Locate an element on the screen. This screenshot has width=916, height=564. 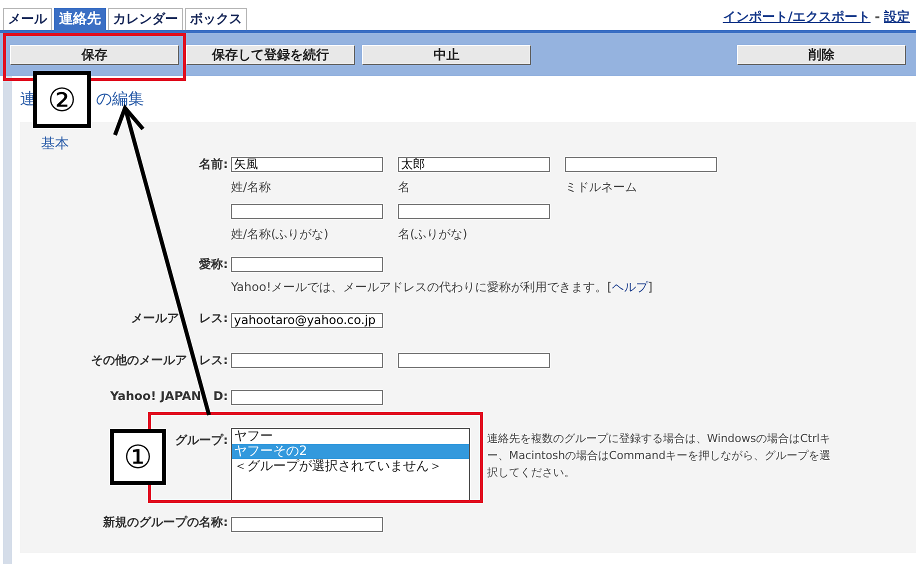
field-caption: 姓/名称(ふりがな) is located at coordinates (279, 234).